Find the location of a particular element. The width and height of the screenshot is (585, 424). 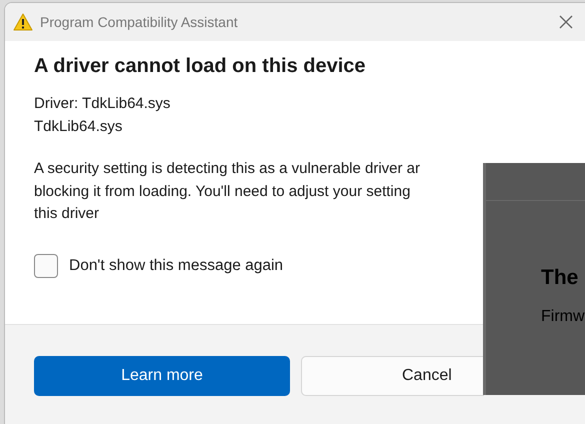

warning-icon is located at coordinates (23, 22).